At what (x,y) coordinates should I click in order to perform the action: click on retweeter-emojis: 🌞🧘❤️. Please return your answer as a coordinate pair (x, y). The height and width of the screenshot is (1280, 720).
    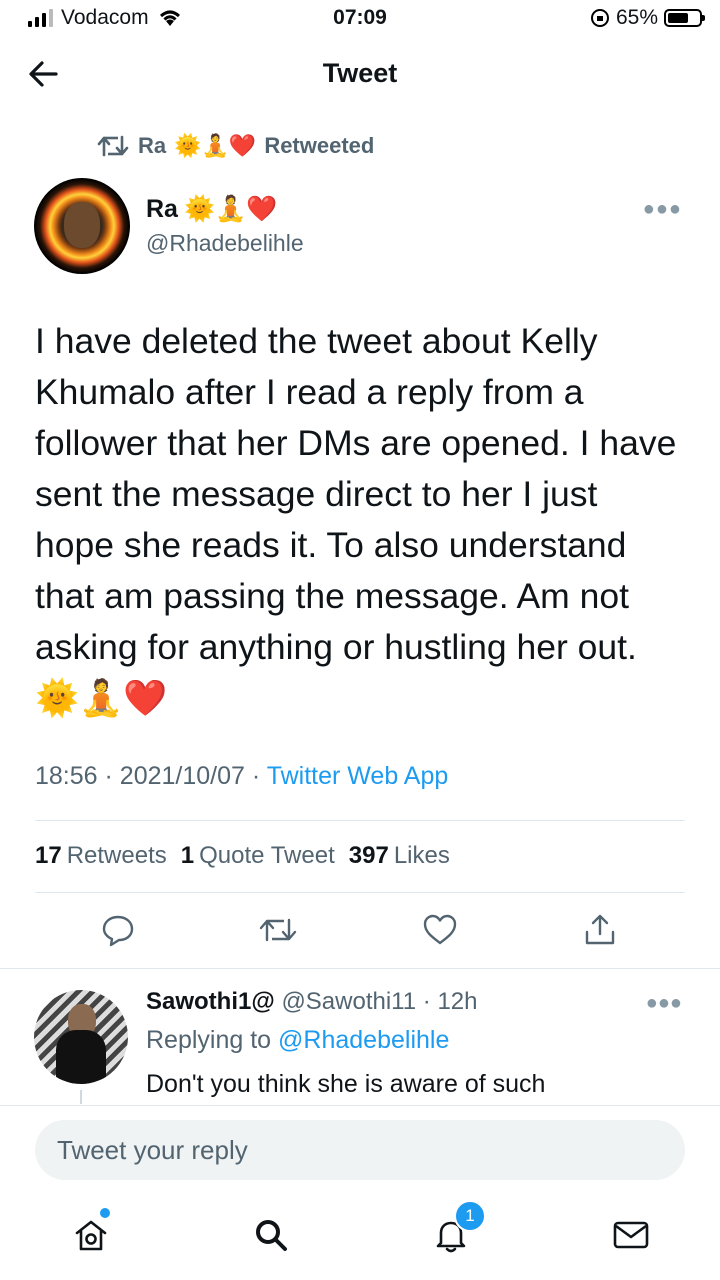
    Looking at the image, I should click on (215, 146).